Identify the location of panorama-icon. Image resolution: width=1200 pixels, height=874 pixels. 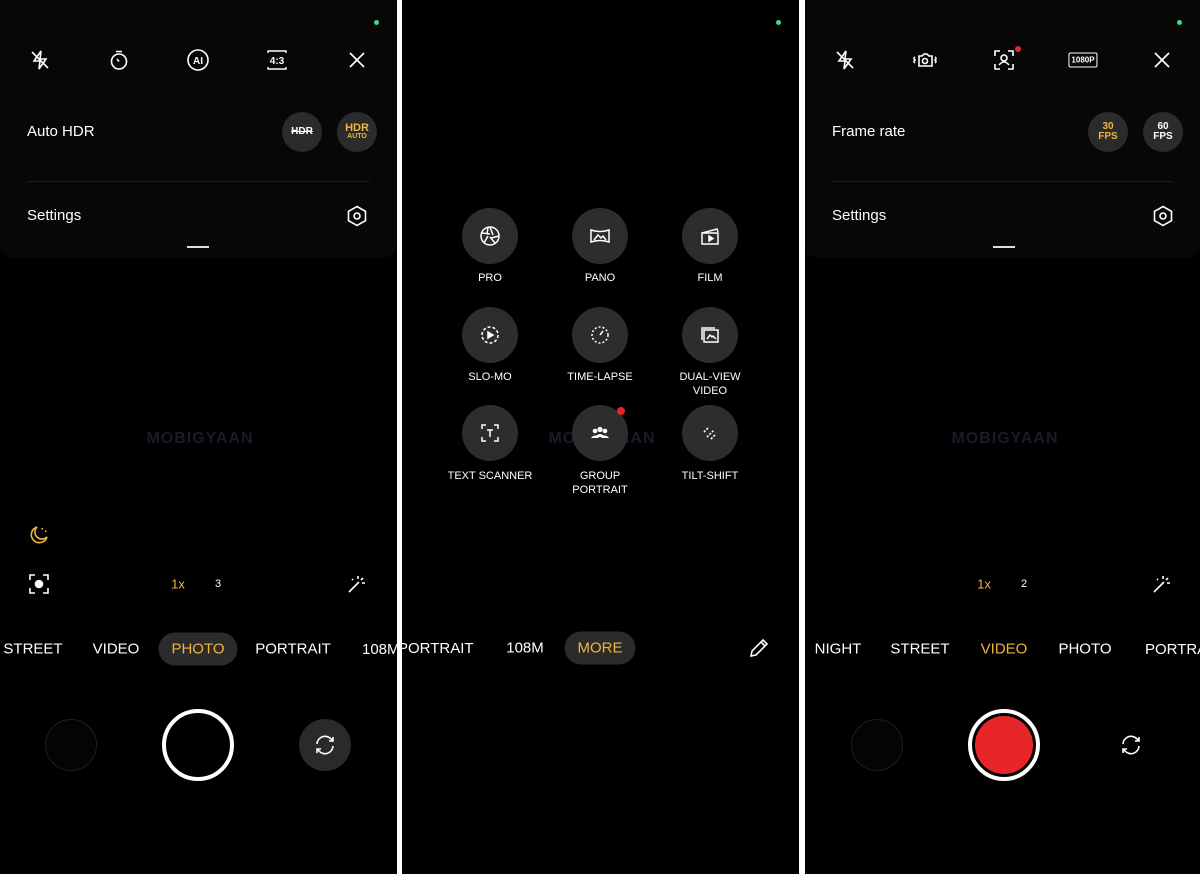
(600, 236).